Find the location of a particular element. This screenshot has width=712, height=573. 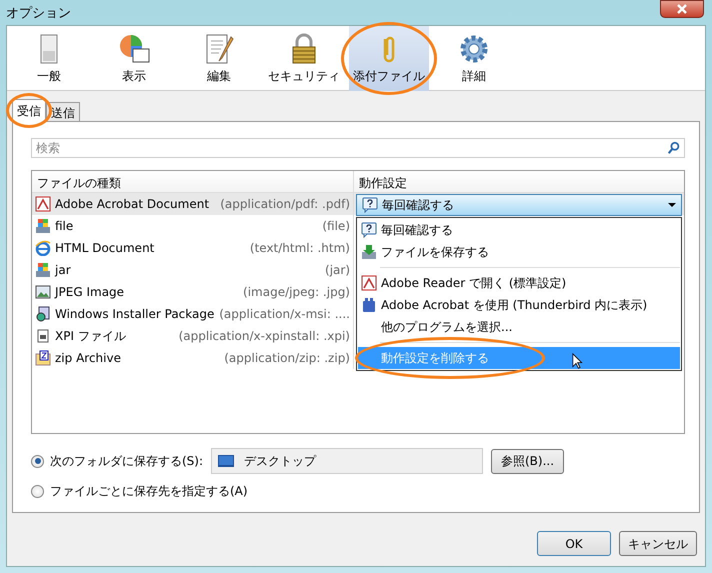

mime-type: (application/x-xpinstall: .xpi) is located at coordinates (264, 336).